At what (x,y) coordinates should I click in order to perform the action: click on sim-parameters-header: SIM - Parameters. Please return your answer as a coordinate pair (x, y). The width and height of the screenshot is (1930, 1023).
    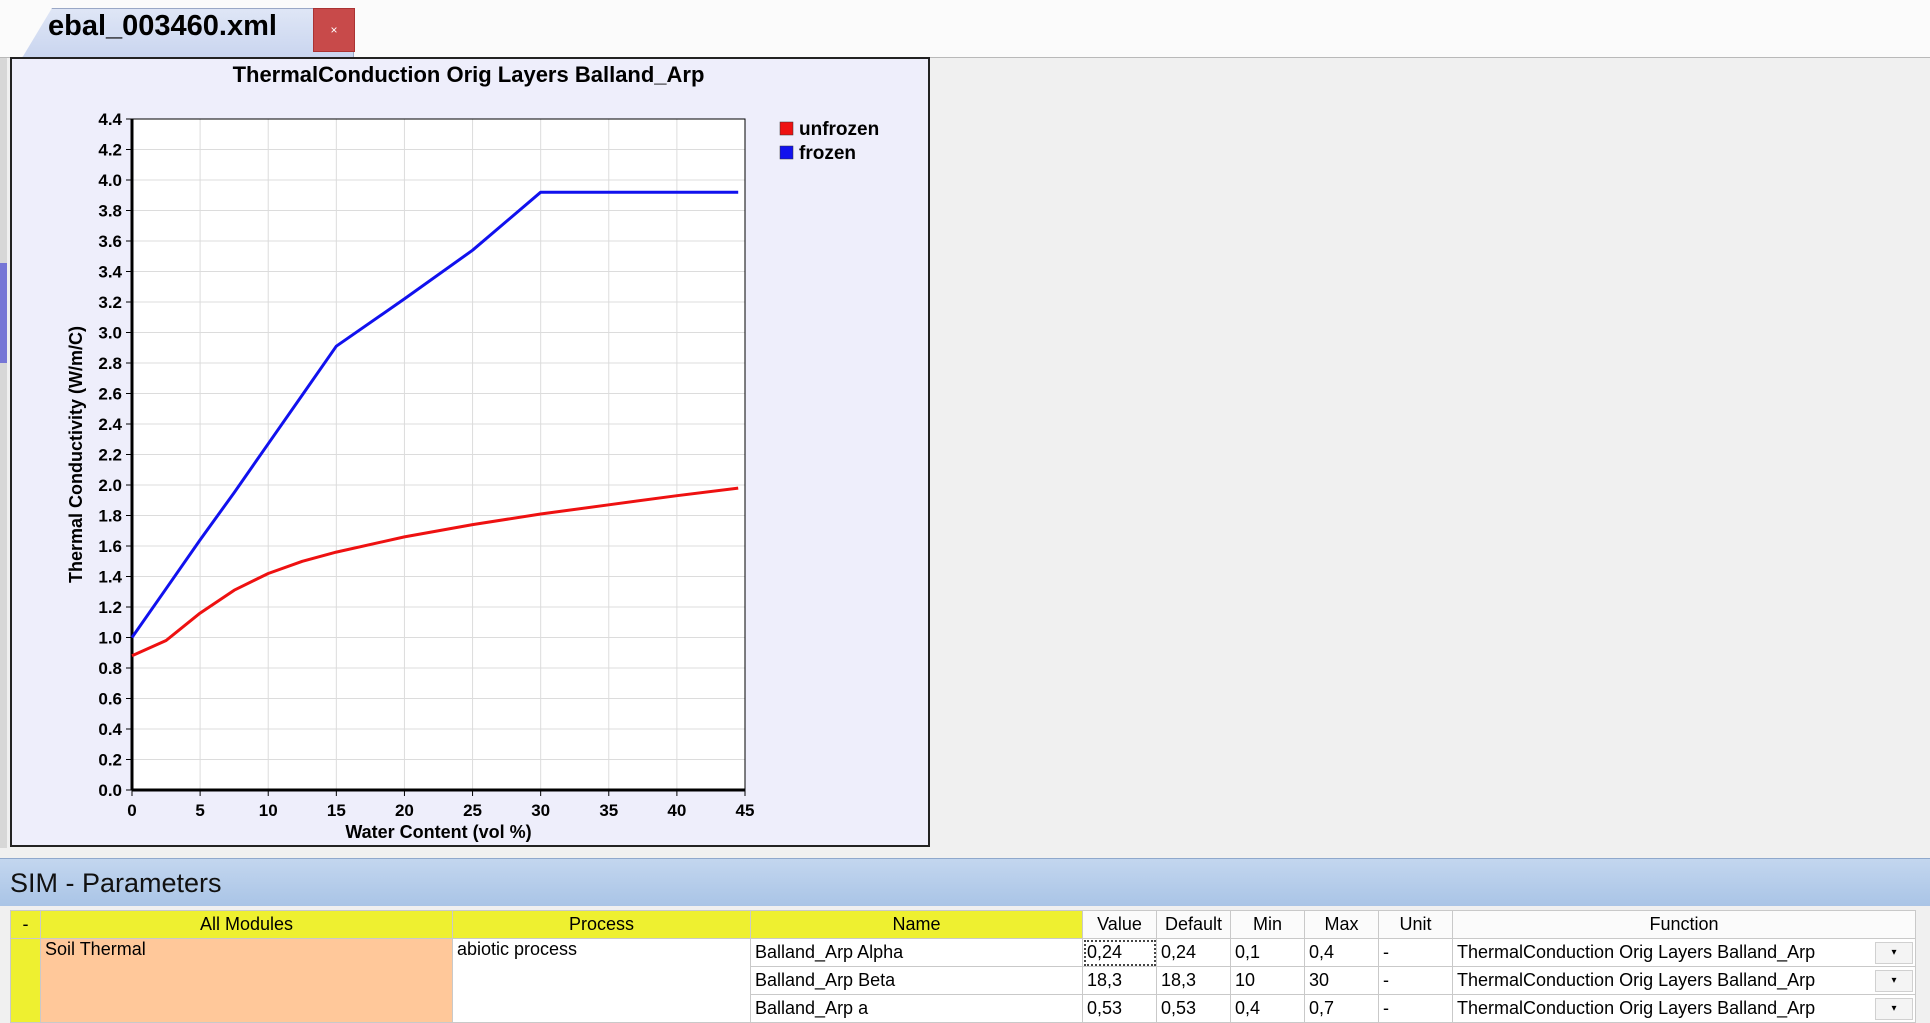
    Looking at the image, I should click on (965, 882).